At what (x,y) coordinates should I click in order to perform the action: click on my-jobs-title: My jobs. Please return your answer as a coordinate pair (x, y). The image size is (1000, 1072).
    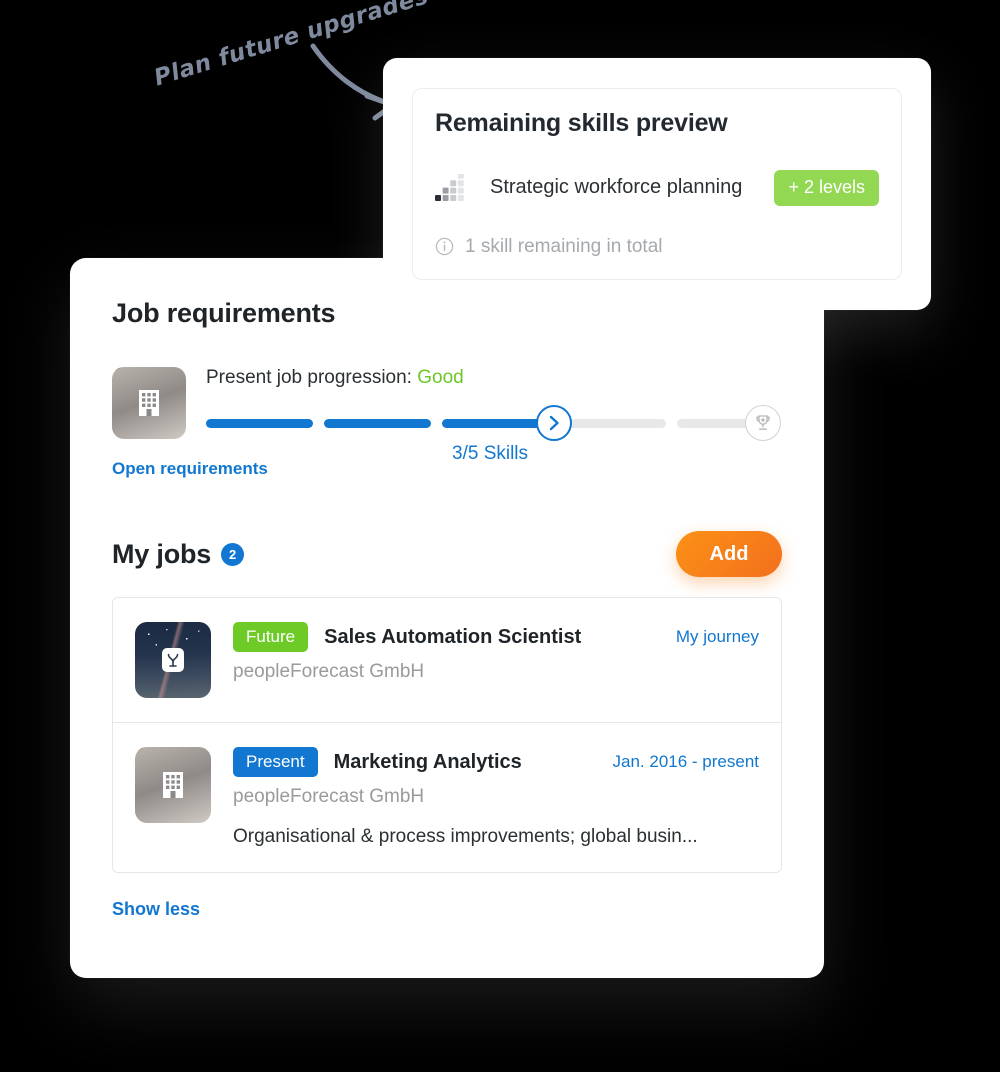
    Looking at the image, I should click on (162, 553).